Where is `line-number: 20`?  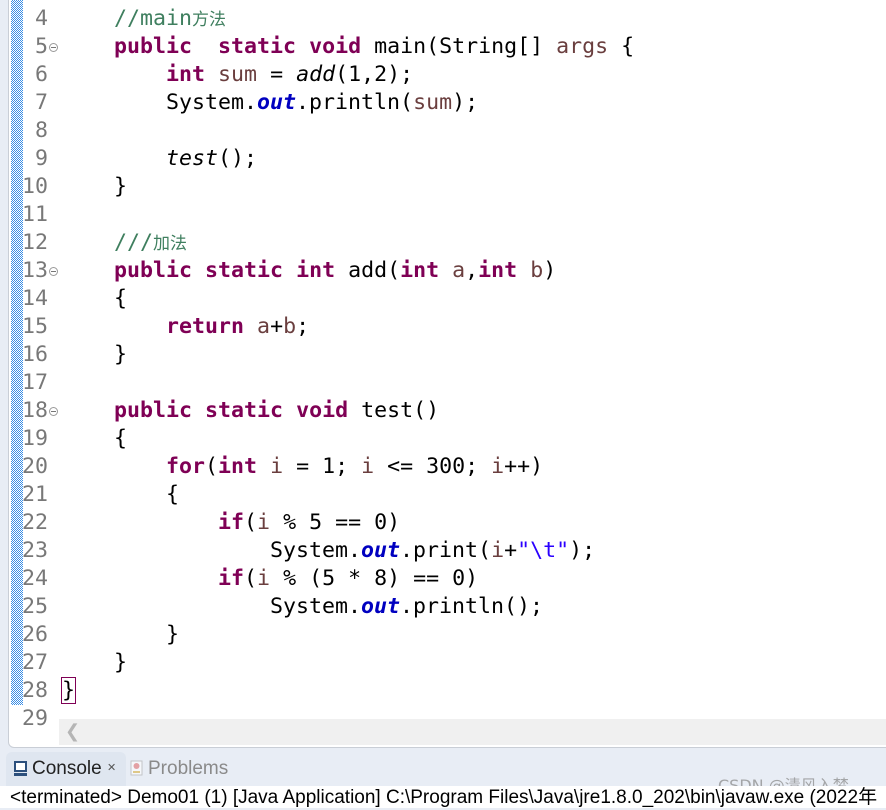
line-number: 20 is located at coordinates (34, 466).